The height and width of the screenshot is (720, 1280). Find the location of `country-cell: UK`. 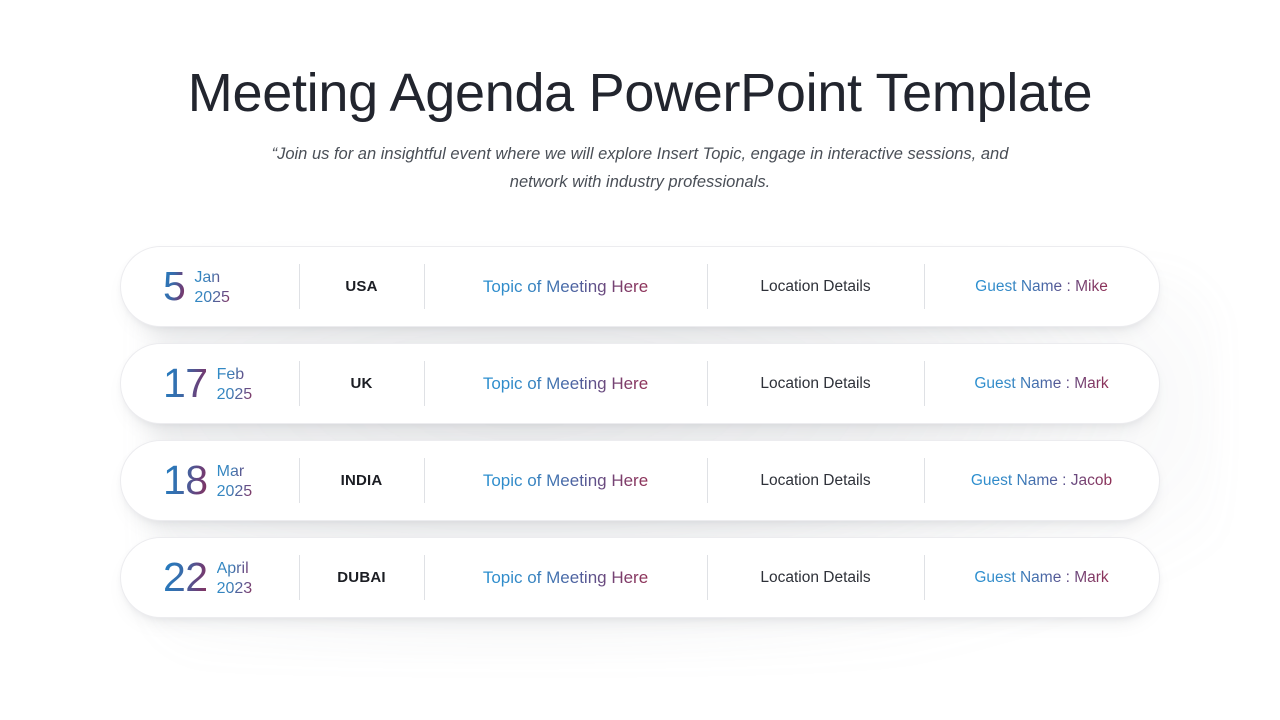

country-cell: UK is located at coordinates (361, 383).